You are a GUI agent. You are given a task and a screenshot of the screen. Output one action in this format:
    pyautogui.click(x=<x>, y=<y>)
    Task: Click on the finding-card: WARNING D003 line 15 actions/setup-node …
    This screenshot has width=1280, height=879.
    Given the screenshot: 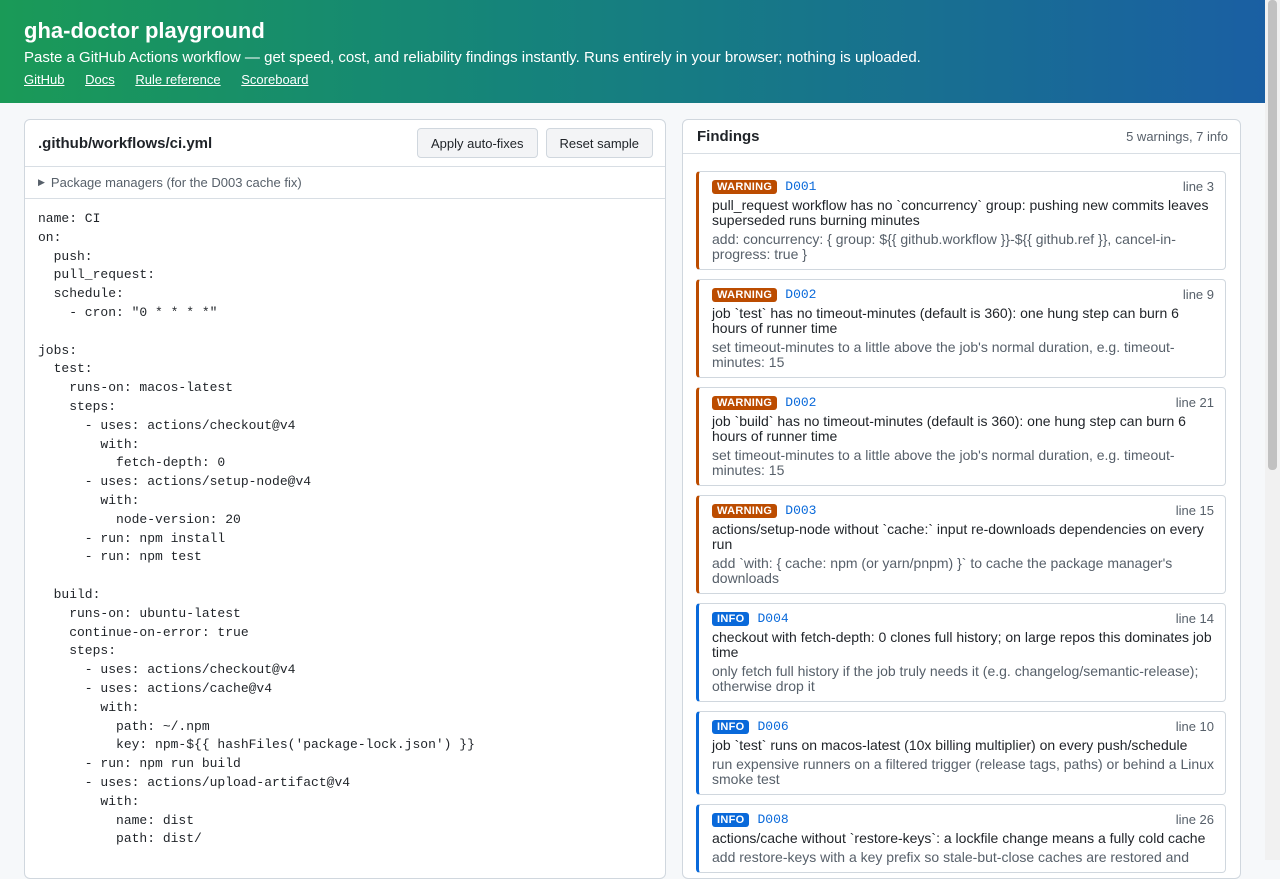 What is the action you would take?
    pyautogui.click(x=961, y=544)
    